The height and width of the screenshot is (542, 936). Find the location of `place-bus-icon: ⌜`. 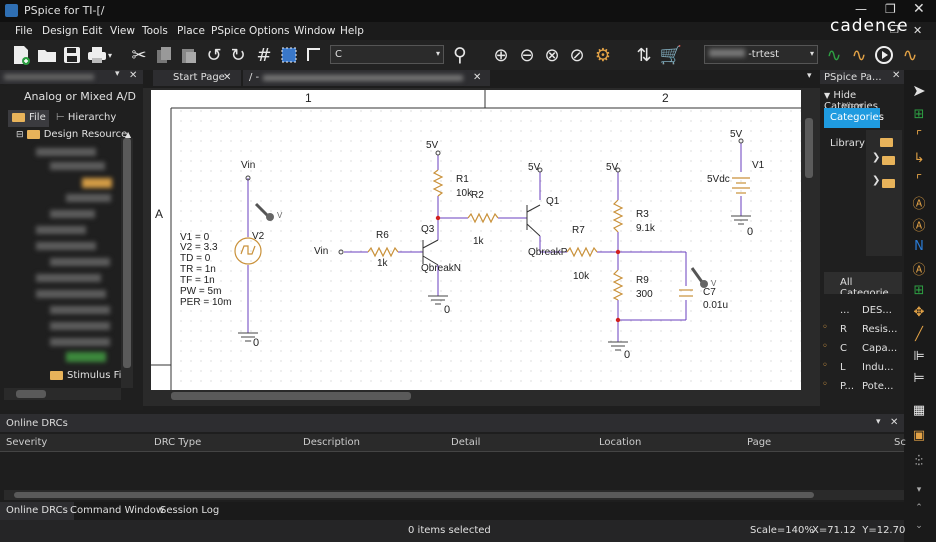

place-bus-icon: ⌜ is located at coordinates (919, 180).